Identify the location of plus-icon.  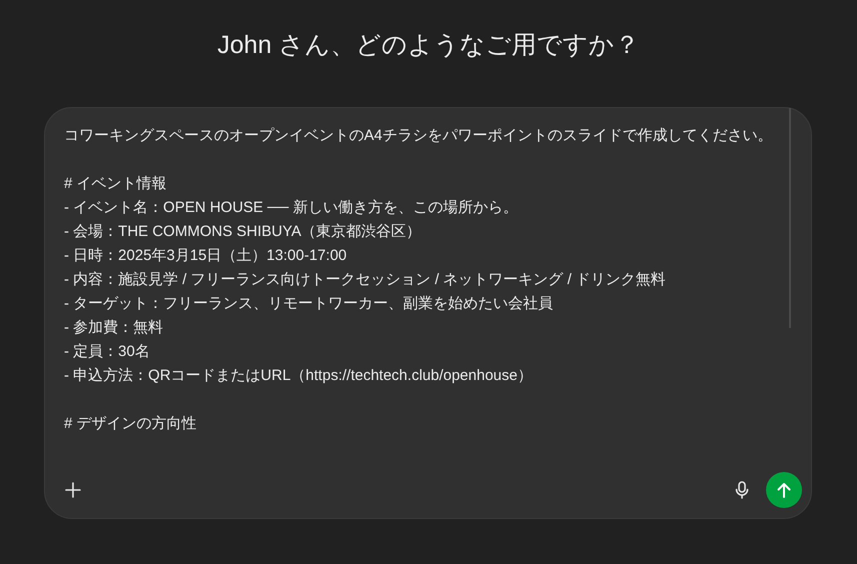
(73, 490).